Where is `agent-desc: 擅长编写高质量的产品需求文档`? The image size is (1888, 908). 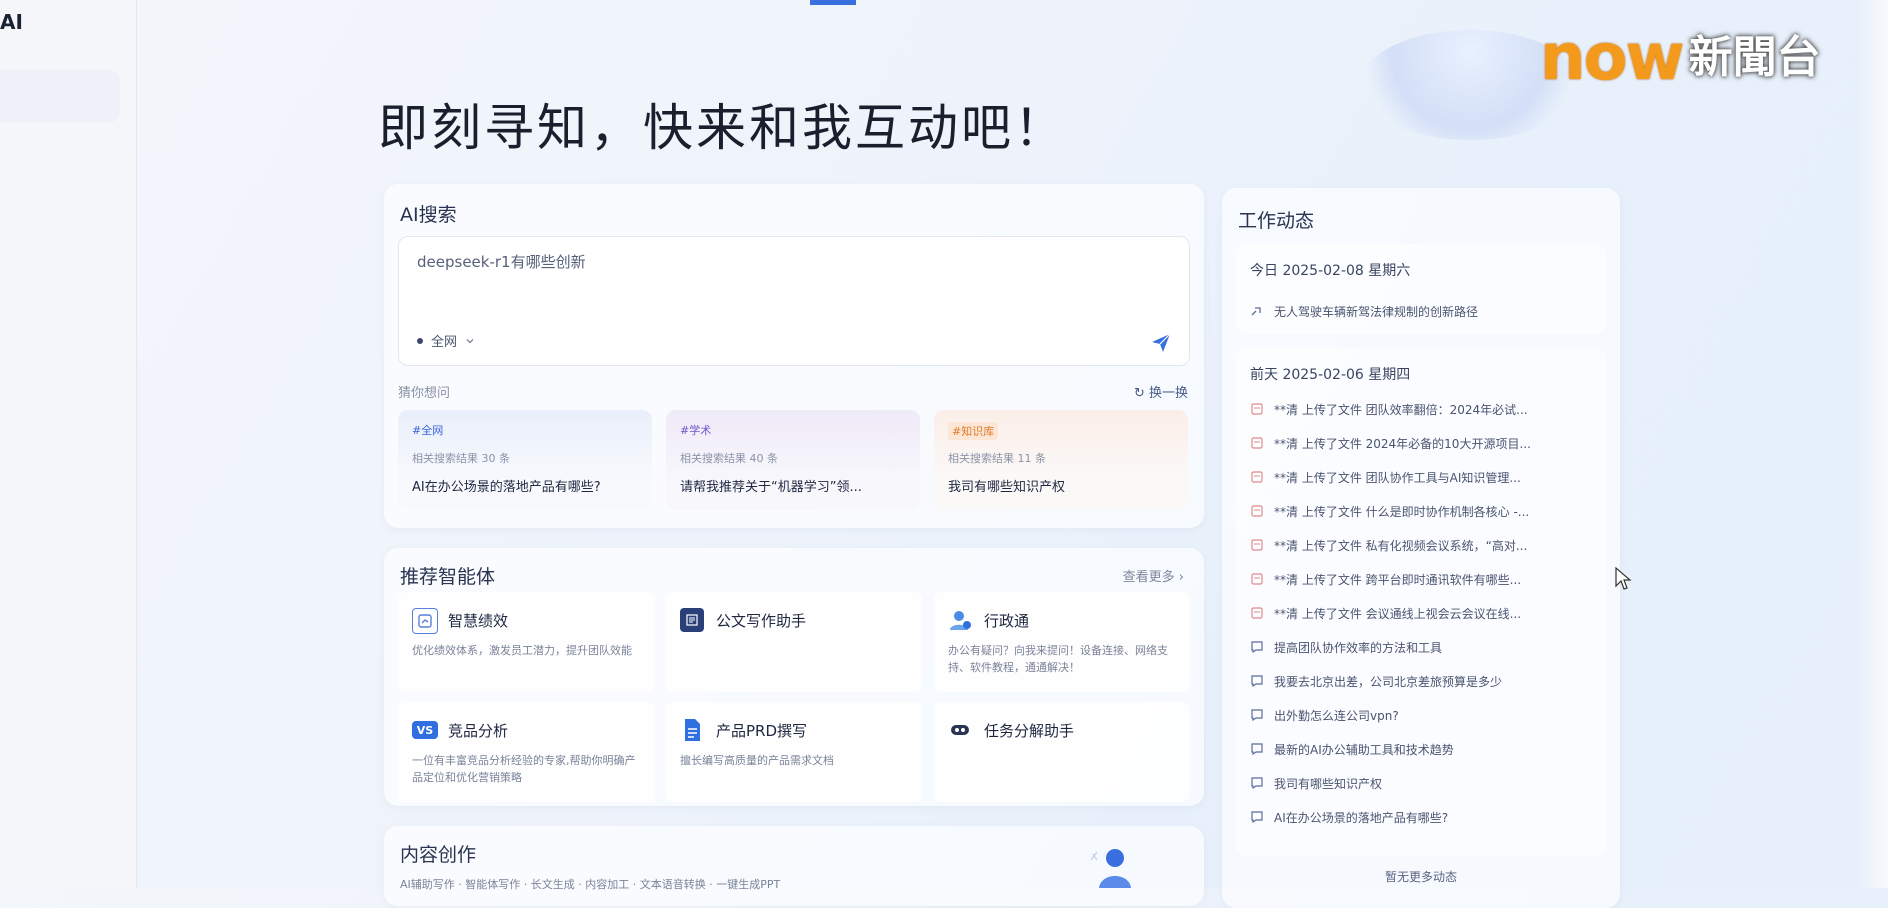 agent-desc: 擅长编写高质量的产品需求文档 is located at coordinates (757, 760).